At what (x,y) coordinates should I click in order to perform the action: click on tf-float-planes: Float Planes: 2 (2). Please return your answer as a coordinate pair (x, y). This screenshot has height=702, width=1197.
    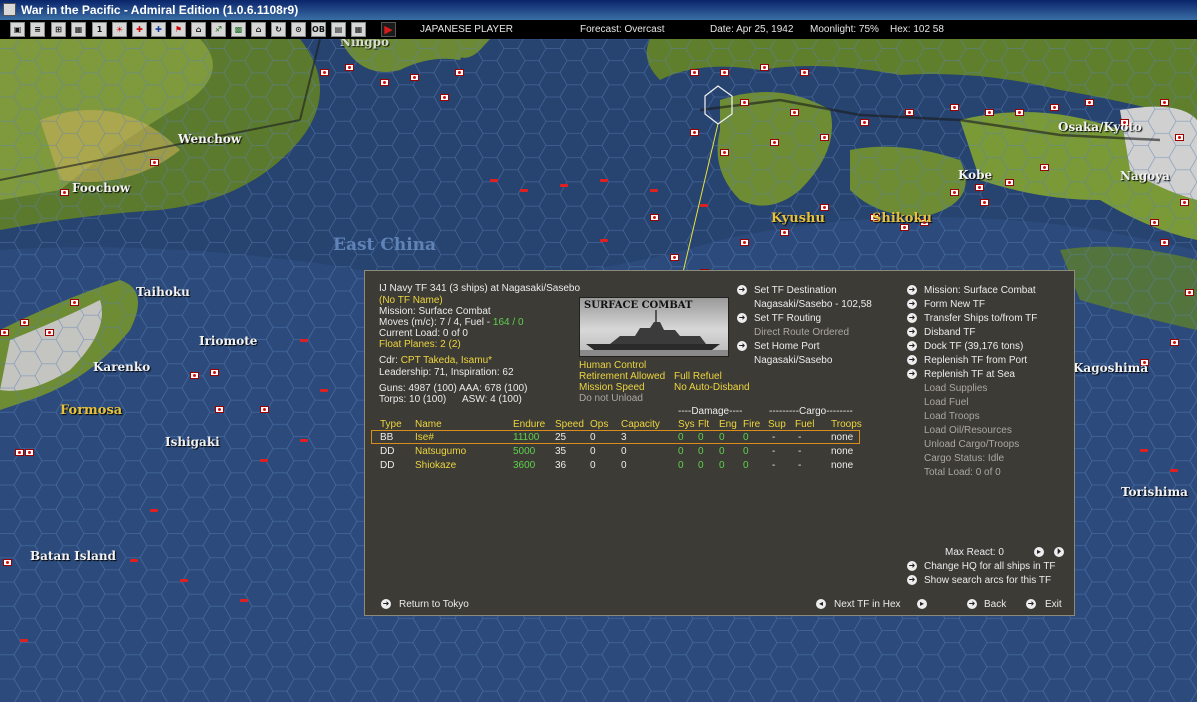
    Looking at the image, I should click on (420, 345).